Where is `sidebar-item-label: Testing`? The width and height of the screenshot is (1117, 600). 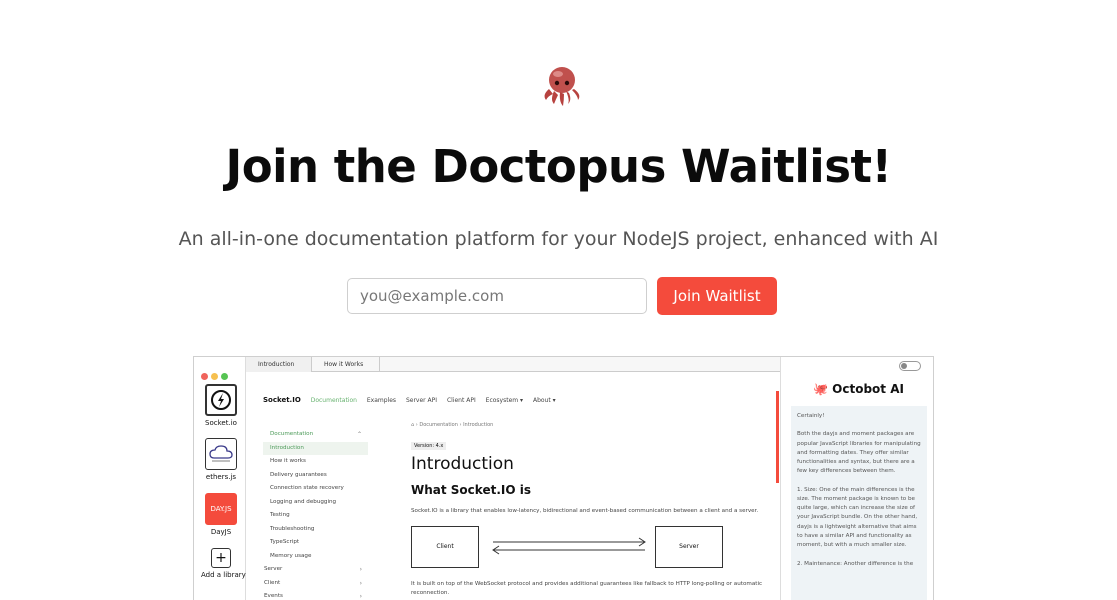 sidebar-item-label: Testing is located at coordinates (280, 515).